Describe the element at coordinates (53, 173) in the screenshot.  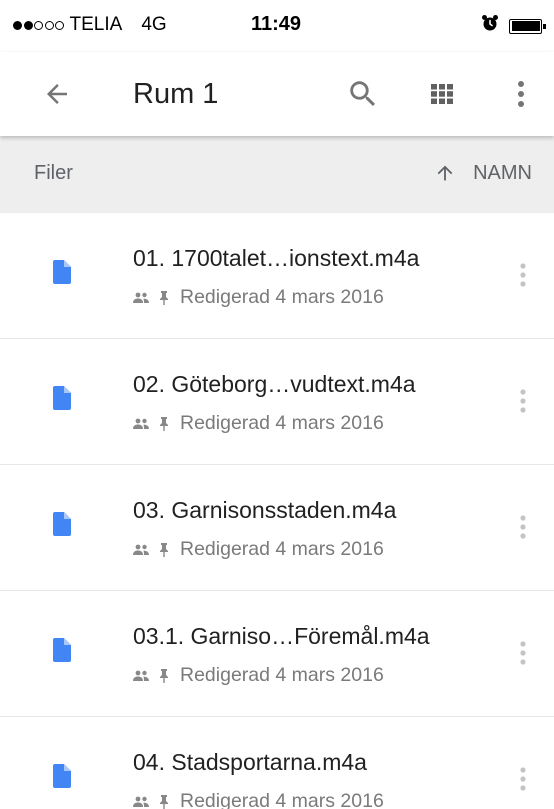
I see `section-label: Filer` at that location.